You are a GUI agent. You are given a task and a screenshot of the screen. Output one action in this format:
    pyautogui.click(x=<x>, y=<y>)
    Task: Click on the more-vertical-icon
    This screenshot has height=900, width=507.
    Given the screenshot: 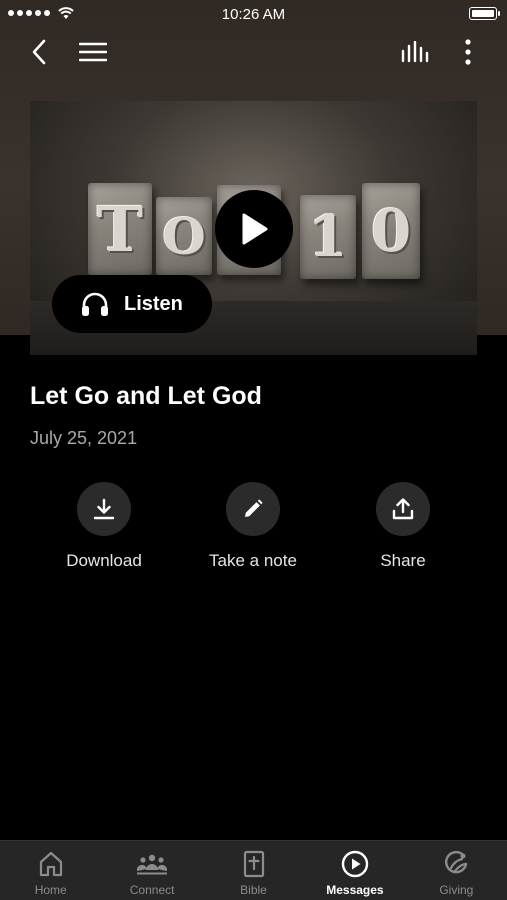 What is the action you would take?
    pyautogui.click(x=468, y=52)
    